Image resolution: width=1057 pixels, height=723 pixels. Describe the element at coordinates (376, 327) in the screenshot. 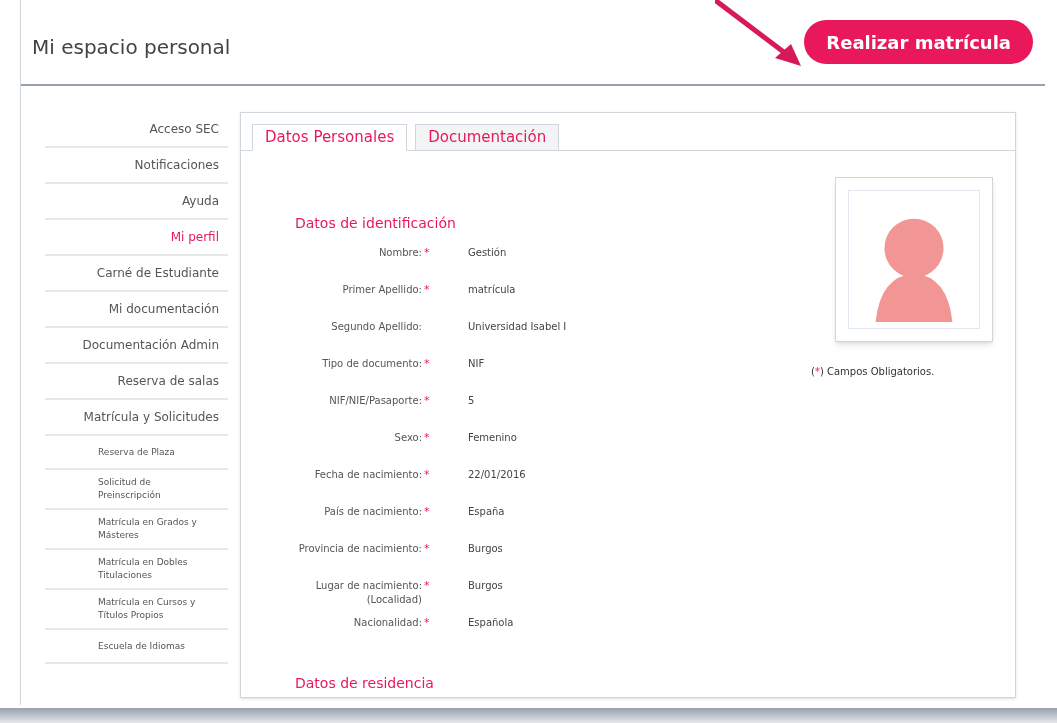

I see `field-label: Segundo Apellido:` at that location.